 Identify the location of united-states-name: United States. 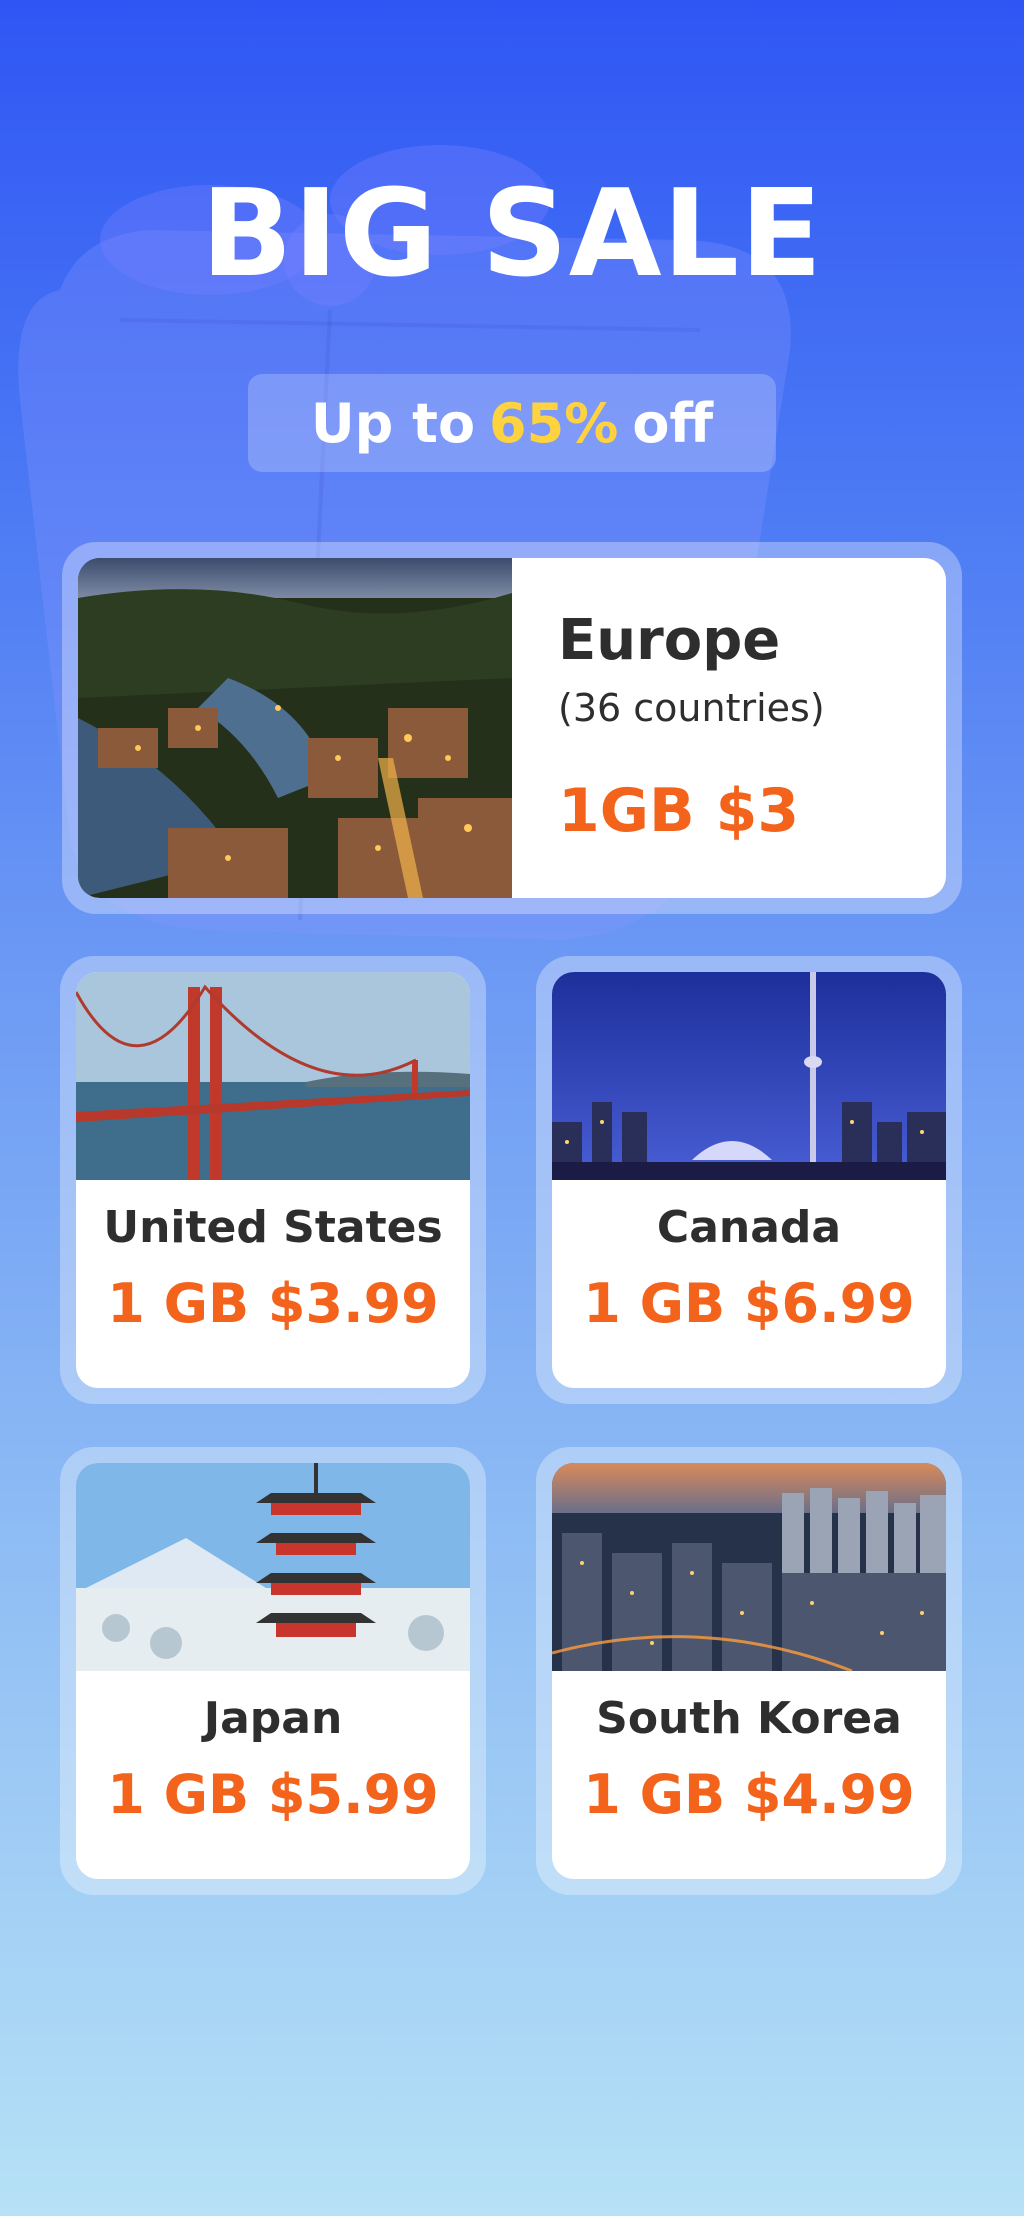
(273, 1227).